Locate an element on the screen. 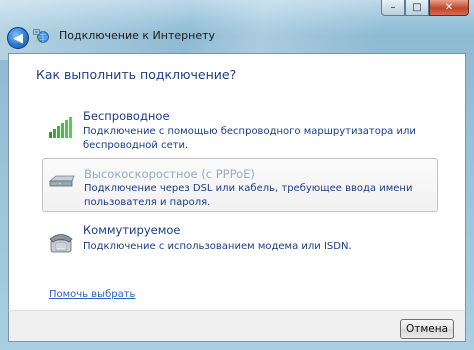  dialup-phone-icon is located at coordinates (61, 243).